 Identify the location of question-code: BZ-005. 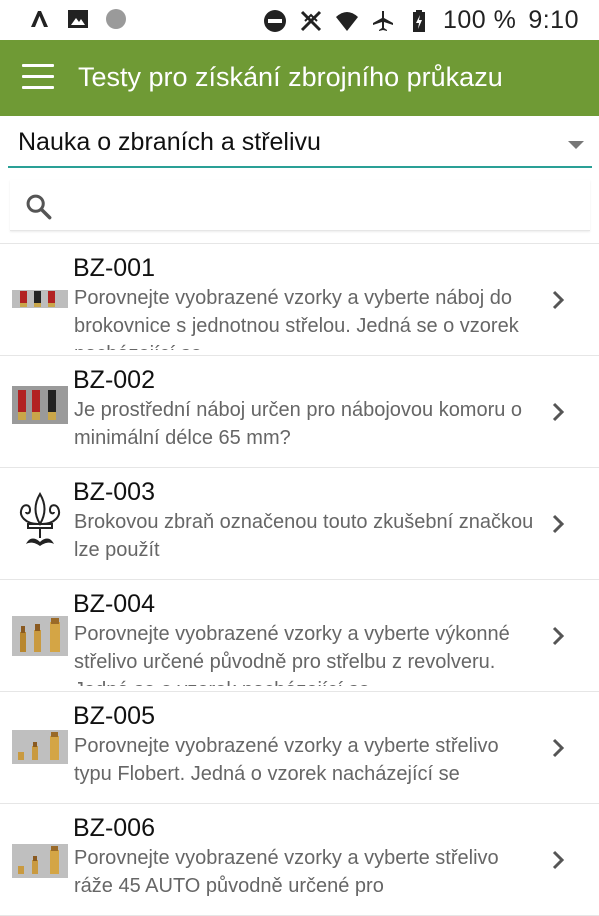
(114, 716).